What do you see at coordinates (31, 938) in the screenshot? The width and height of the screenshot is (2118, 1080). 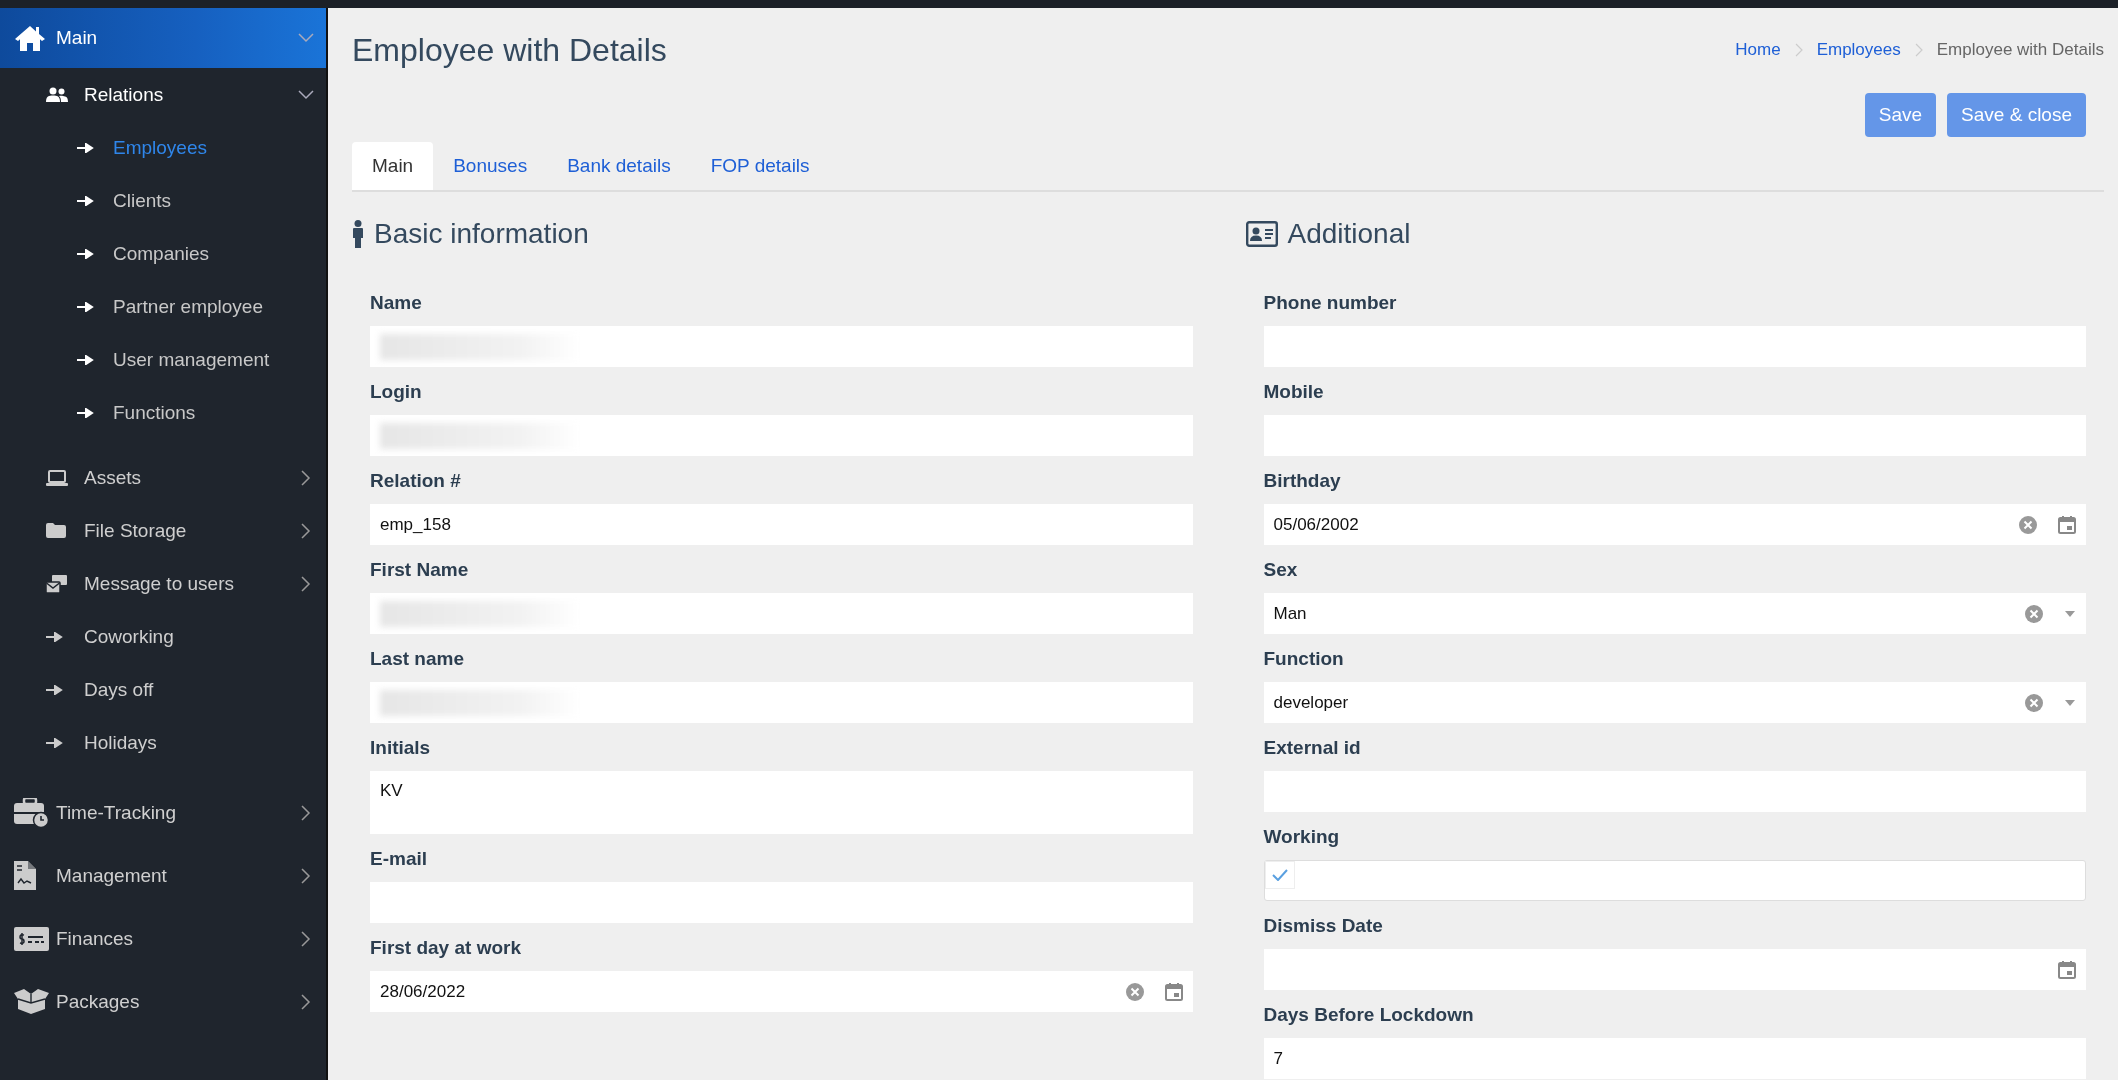 I see `money-bill-icon` at bounding box center [31, 938].